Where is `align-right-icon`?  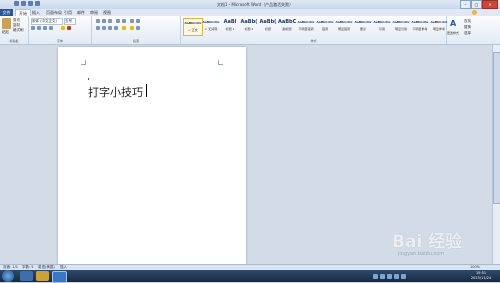
align-right-icon is located at coordinates (110, 28).